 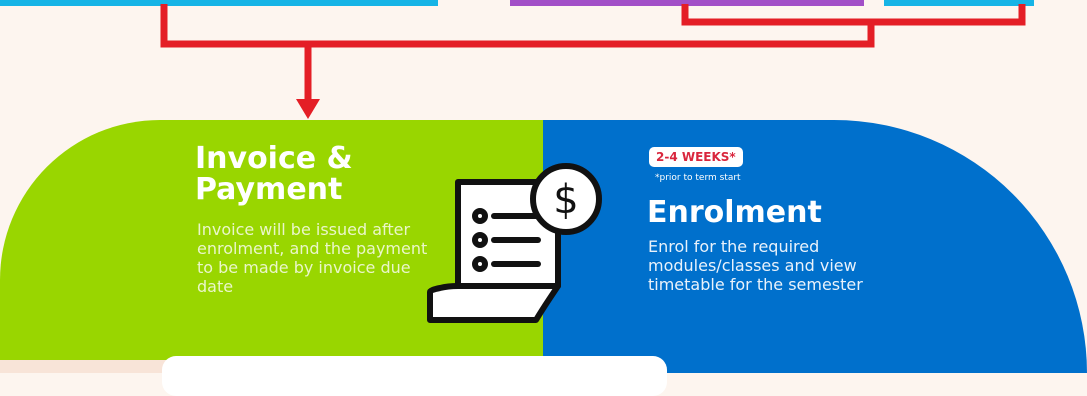 What do you see at coordinates (698, 178) in the screenshot?
I see `duration-note: *prior to term start` at bounding box center [698, 178].